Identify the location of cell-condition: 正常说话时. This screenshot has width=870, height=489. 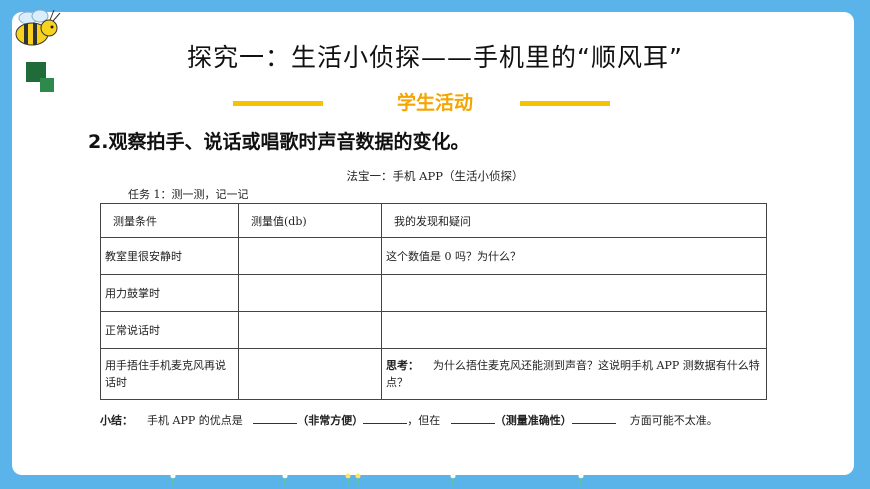
(169, 330).